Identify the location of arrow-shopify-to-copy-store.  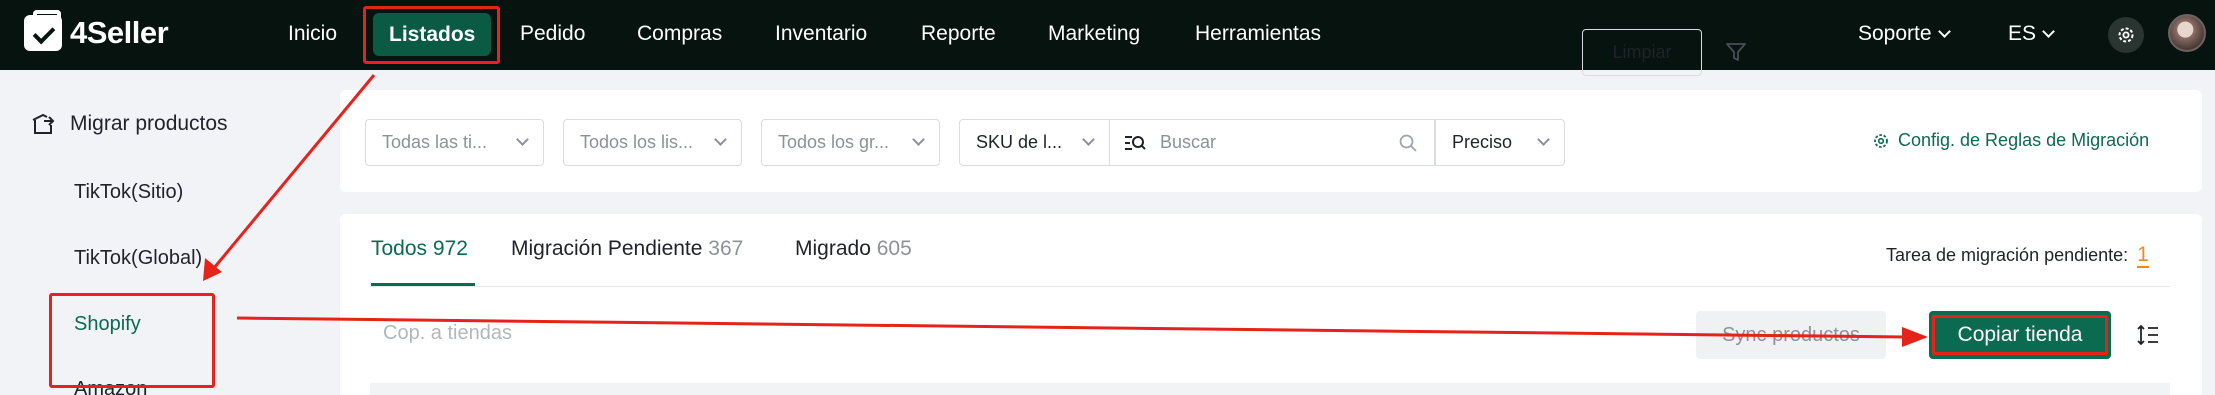
(1071, 327).